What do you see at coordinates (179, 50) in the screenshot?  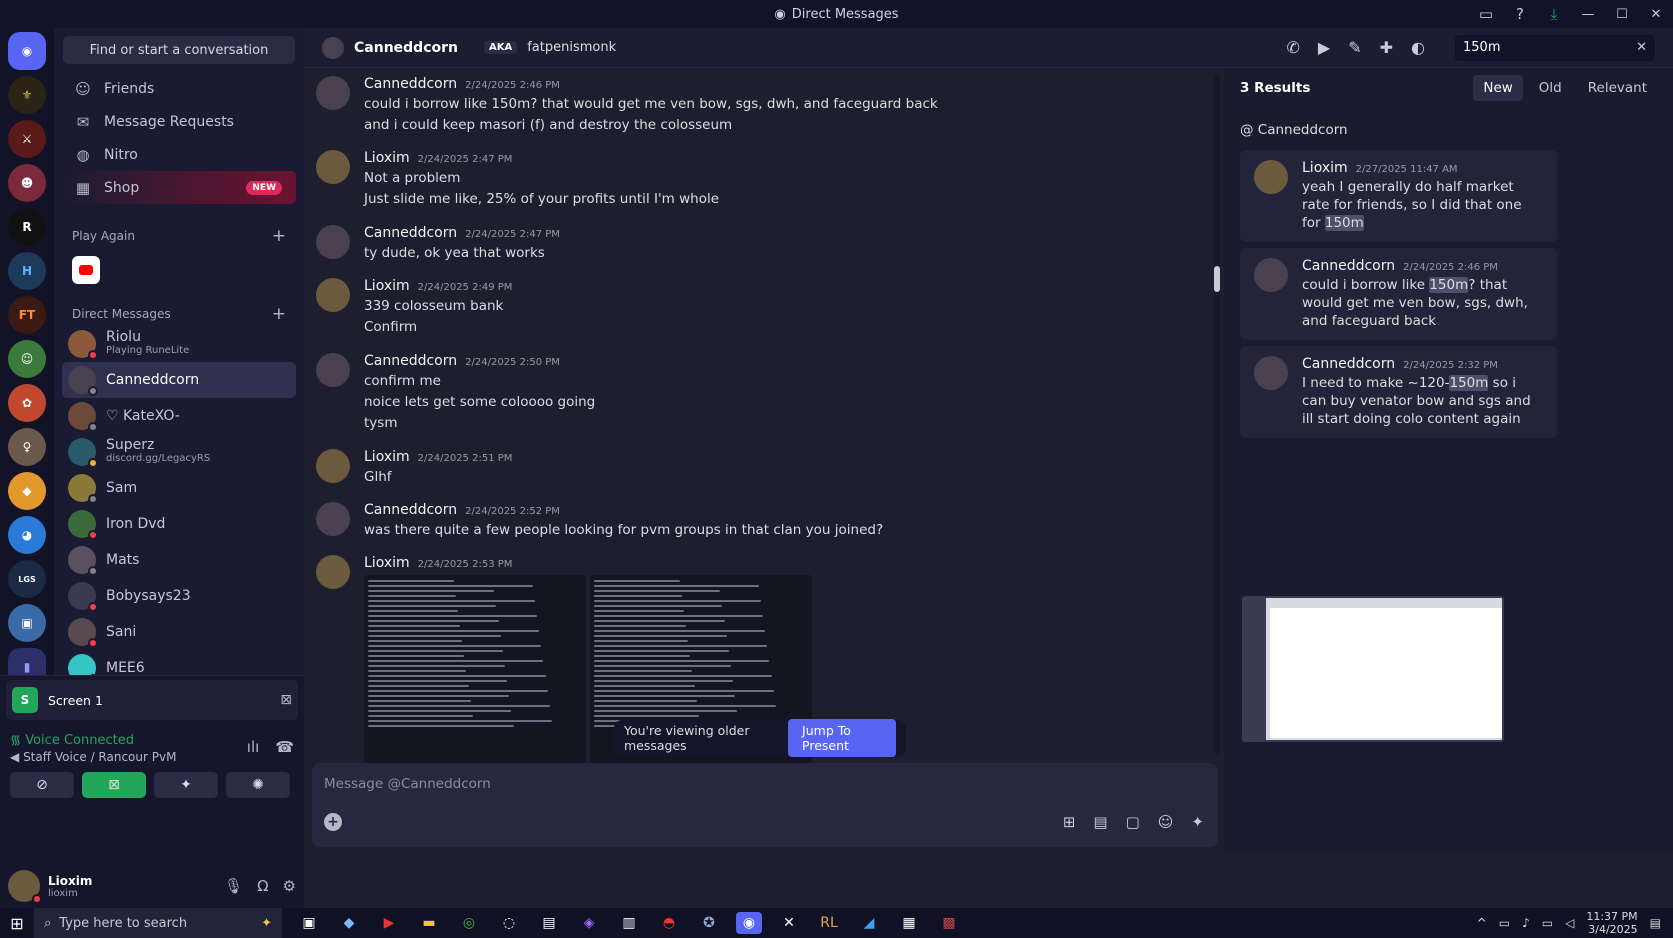 I see `find-conversation-button: Find or start a conversation` at bounding box center [179, 50].